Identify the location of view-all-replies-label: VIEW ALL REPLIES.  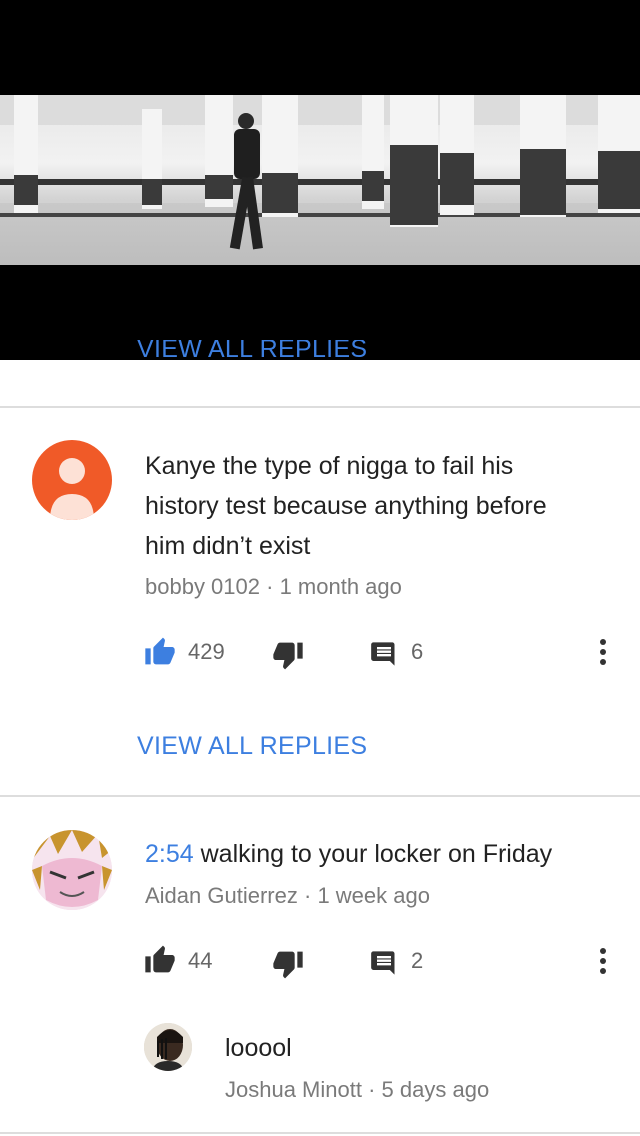
(252, 350).